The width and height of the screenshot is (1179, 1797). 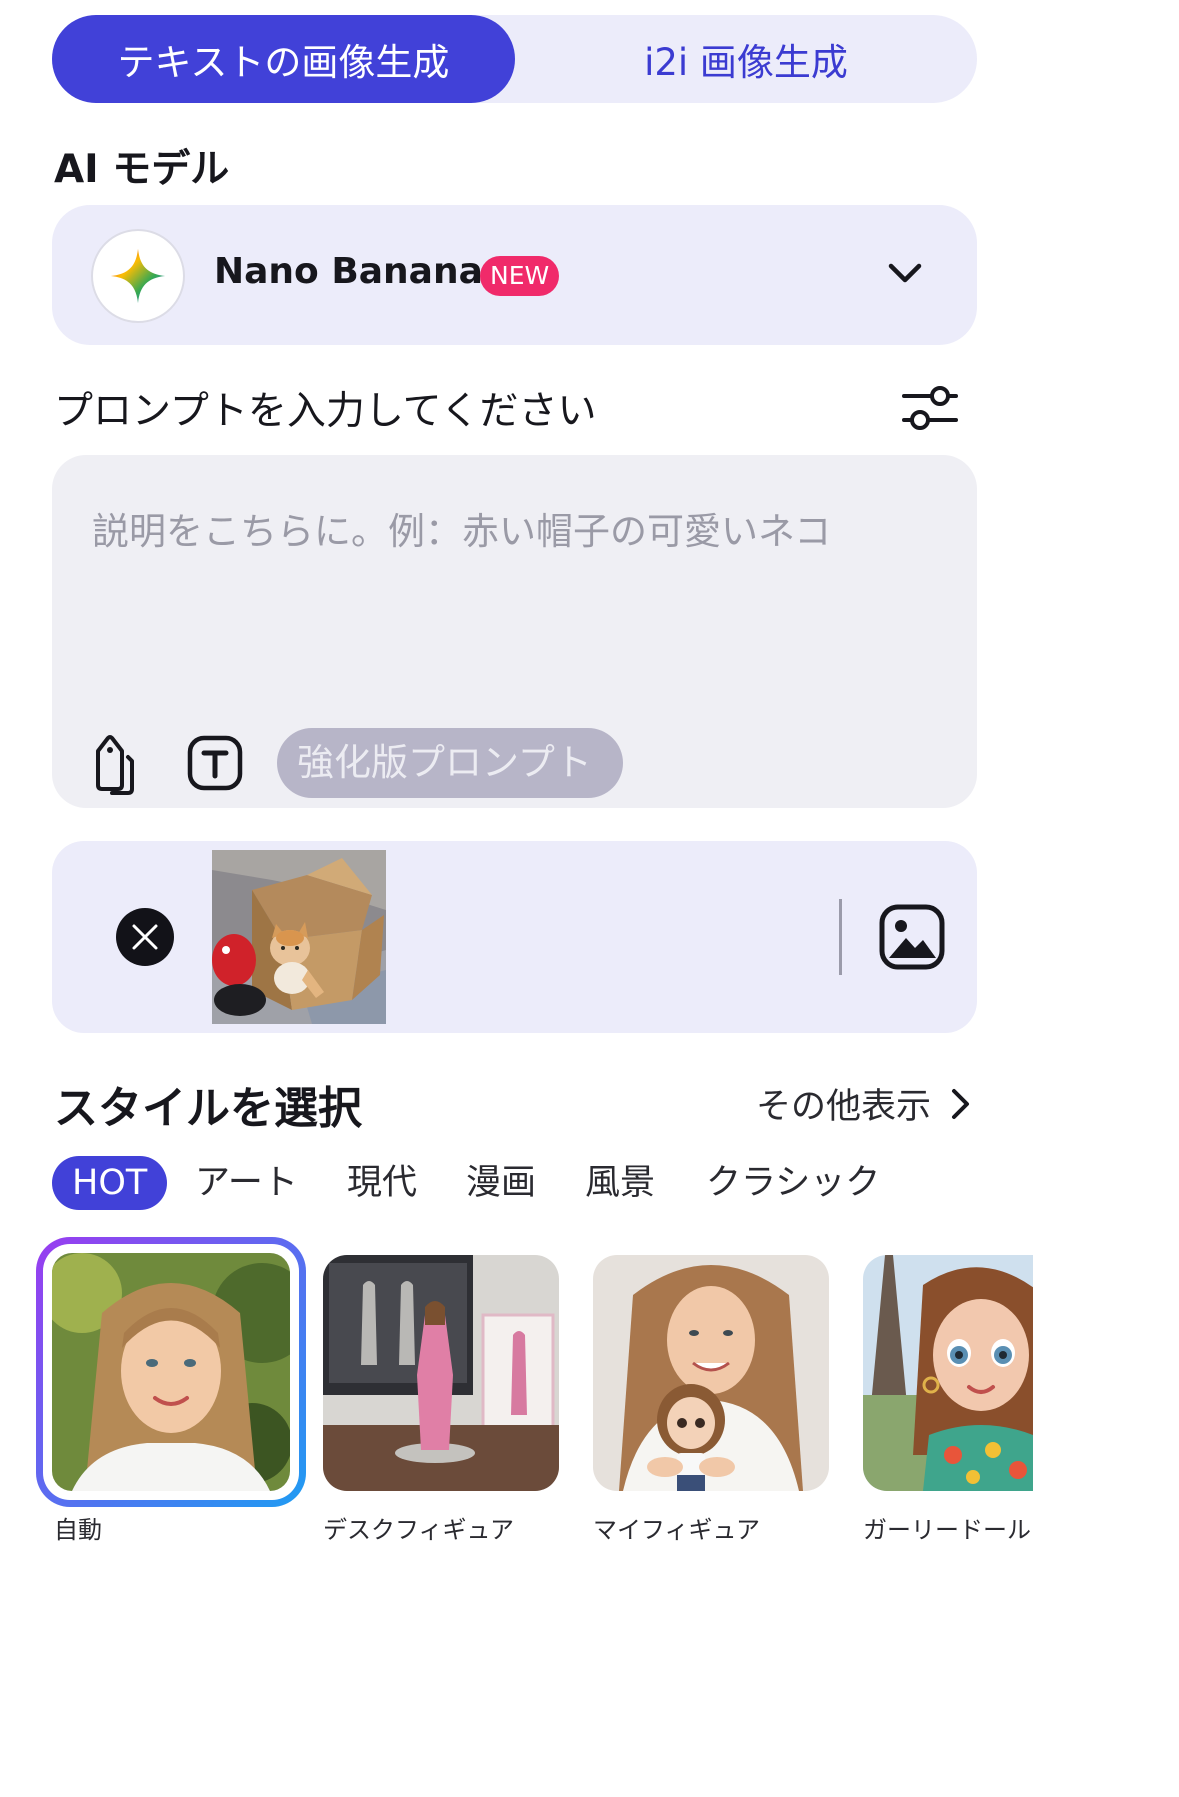 I want to click on style-card-auto-frame, so click(x=171, y=1372).